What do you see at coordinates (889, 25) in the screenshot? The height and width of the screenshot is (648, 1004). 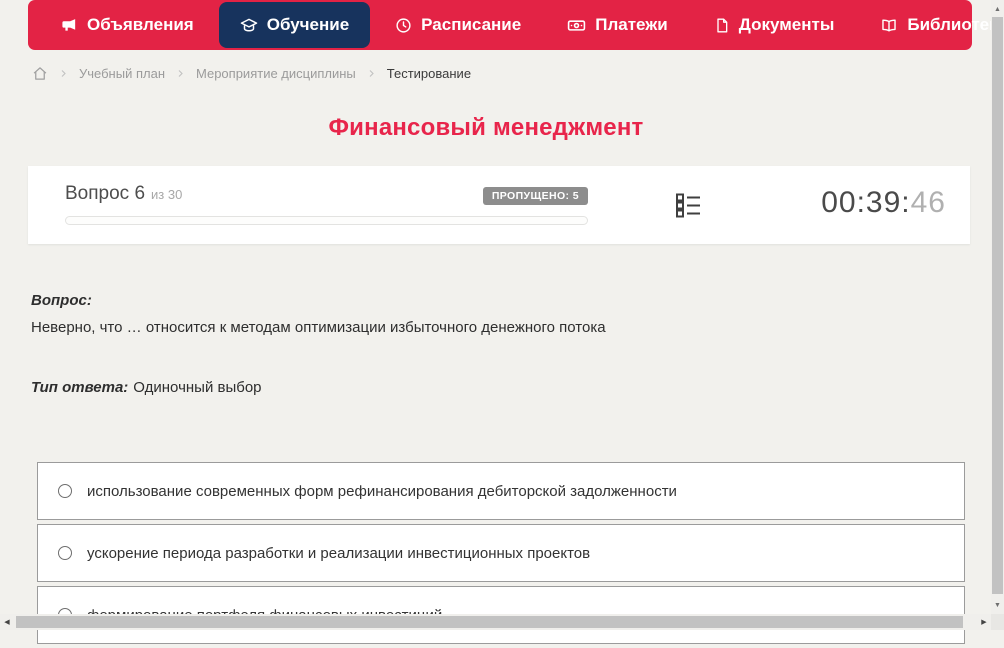 I see `book-icon` at bounding box center [889, 25].